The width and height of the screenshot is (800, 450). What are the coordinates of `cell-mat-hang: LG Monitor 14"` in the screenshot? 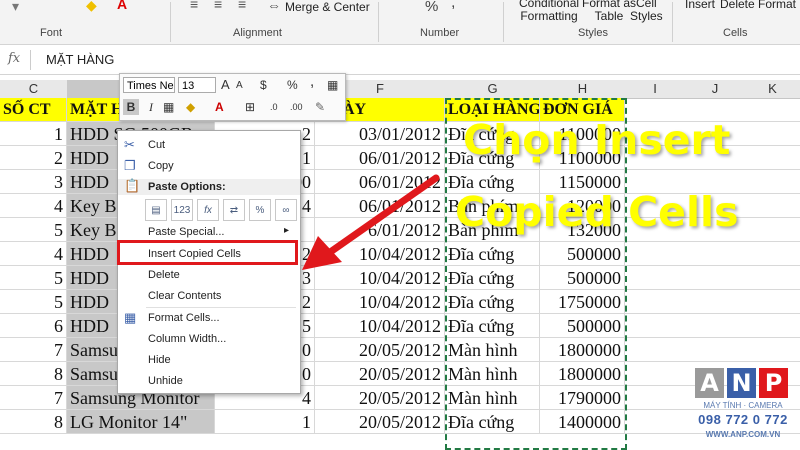 It's located at (141, 421).